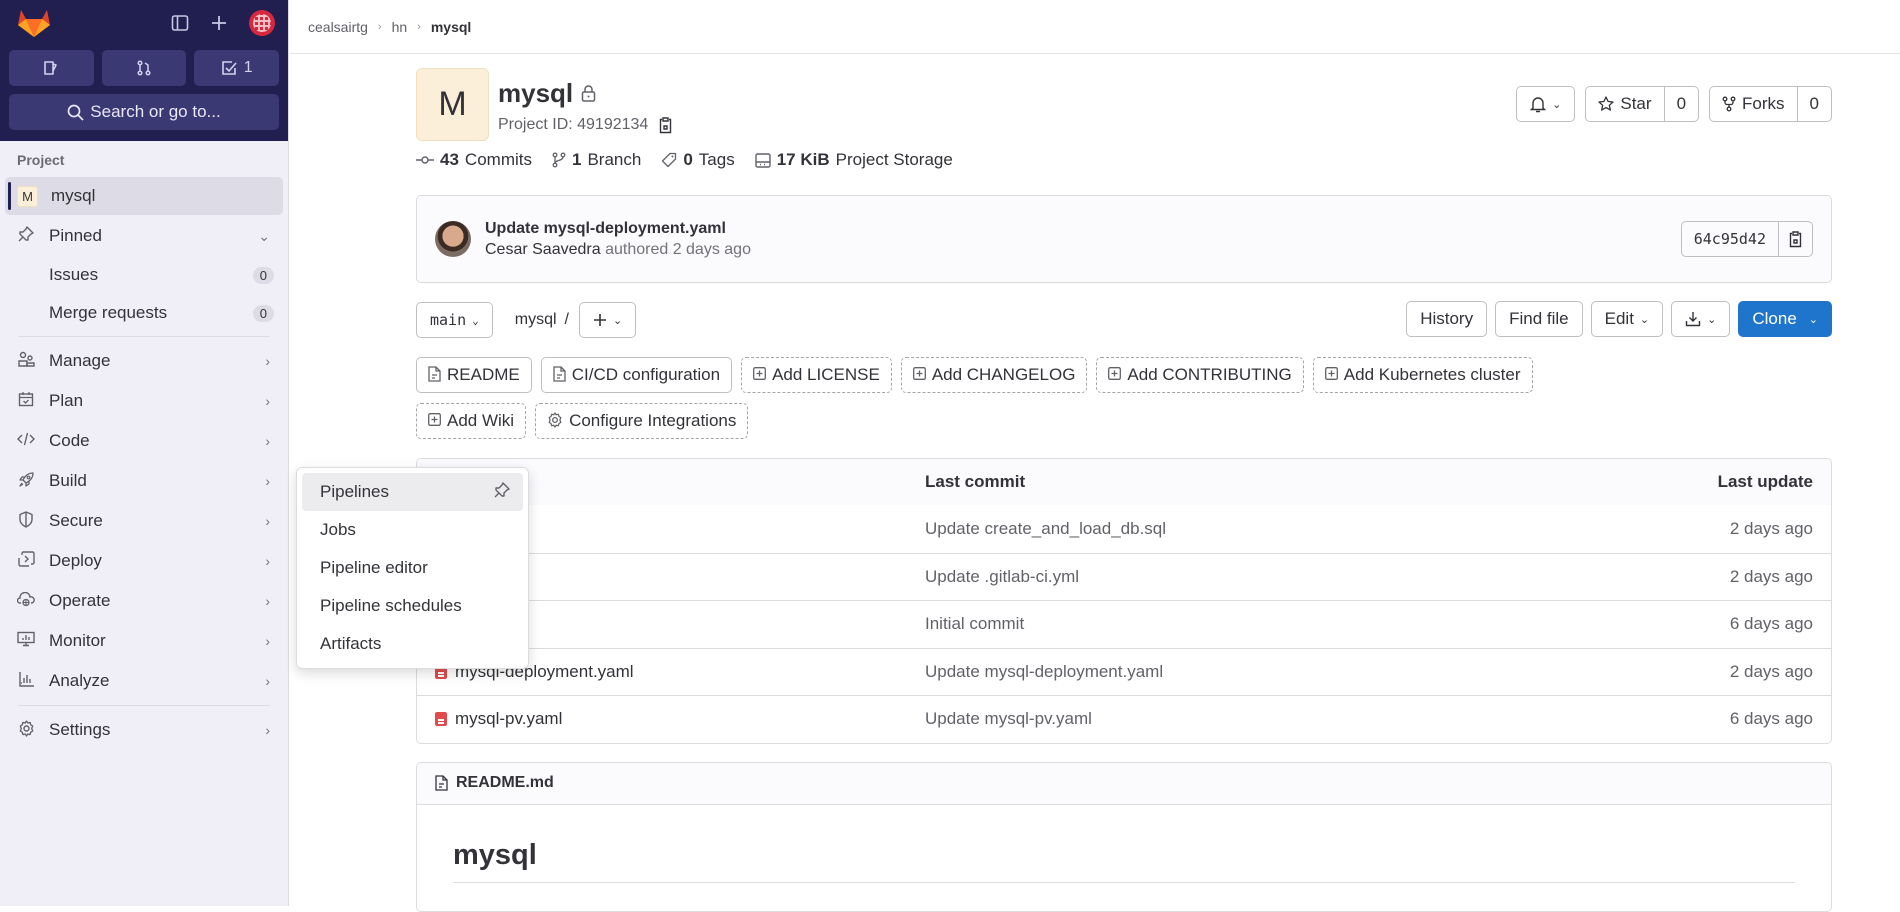  What do you see at coordinates (144, 521) in the screenshot?
I see `sidebar-item-secure: Secure ›` at bounding box center [144, 521].